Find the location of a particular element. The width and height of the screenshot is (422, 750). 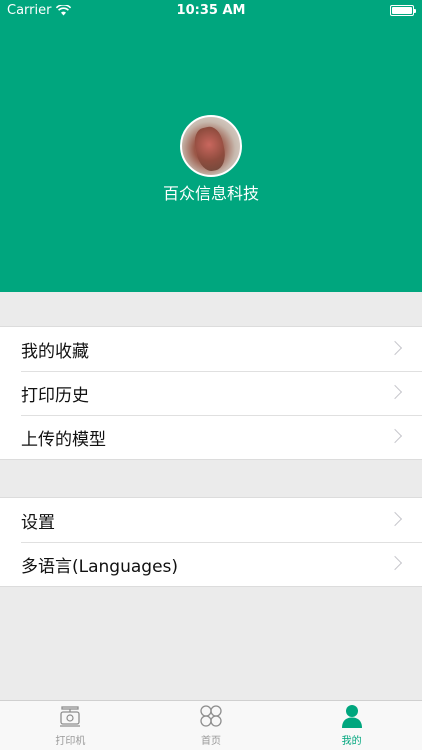

menu-item-languages: 多语言(Languages) is located at coordinates (211, 564).